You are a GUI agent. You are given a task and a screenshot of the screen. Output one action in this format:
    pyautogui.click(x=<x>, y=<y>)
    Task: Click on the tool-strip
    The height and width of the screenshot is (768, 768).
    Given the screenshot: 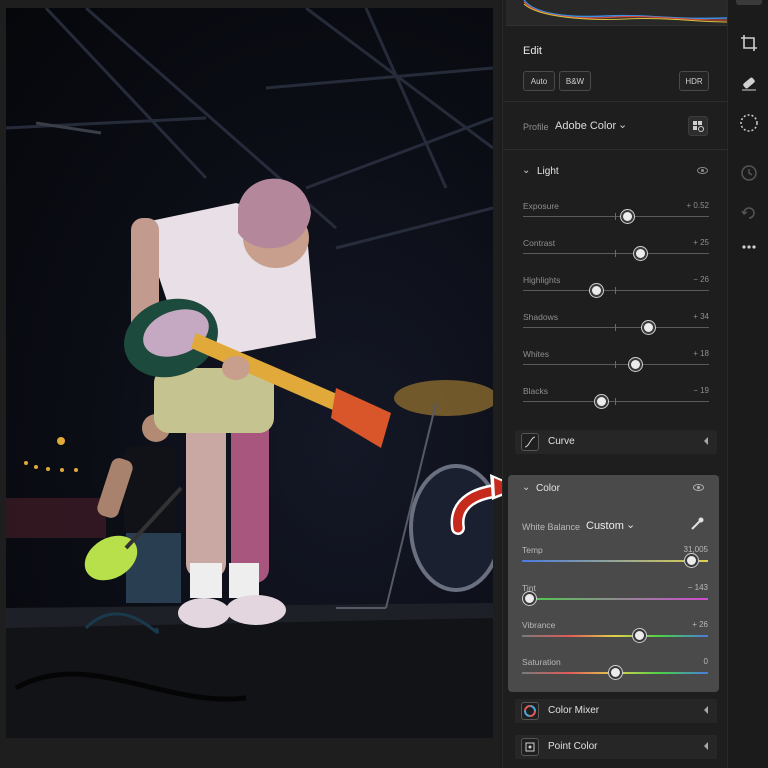 What is the action you would take?
    pyautogui.click(x=747, y=384)
    